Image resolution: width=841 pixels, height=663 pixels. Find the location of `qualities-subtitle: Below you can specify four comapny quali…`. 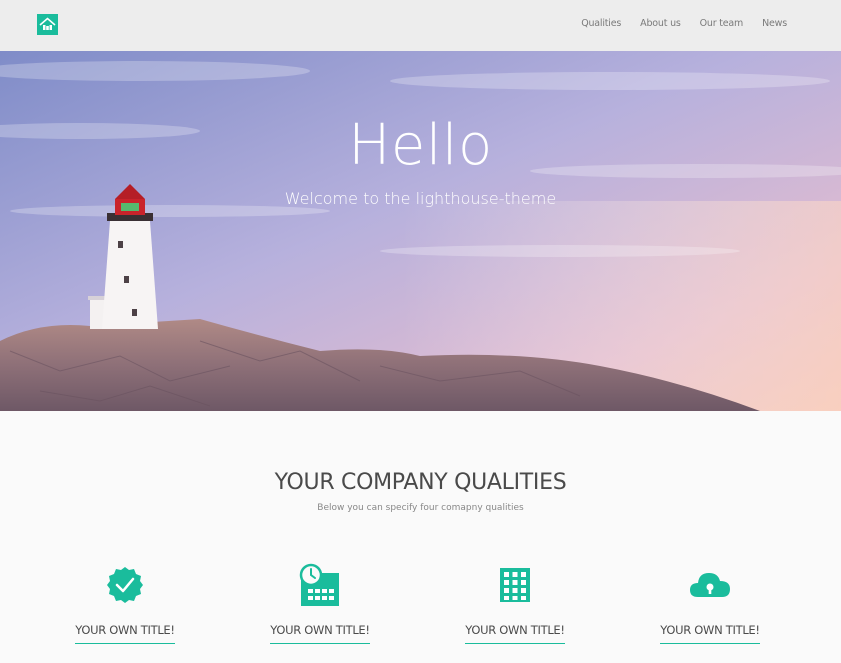

qualities-subtitle: Below you can specify four comapny quali… is located at coordinates (420, 508).